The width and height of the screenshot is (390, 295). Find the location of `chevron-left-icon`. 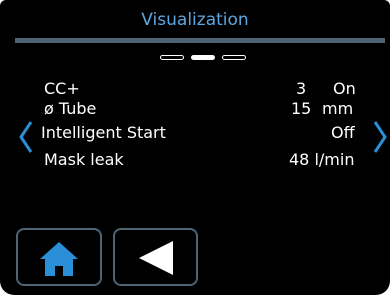

chevron-left-icon is located at coordinates (26, 137).